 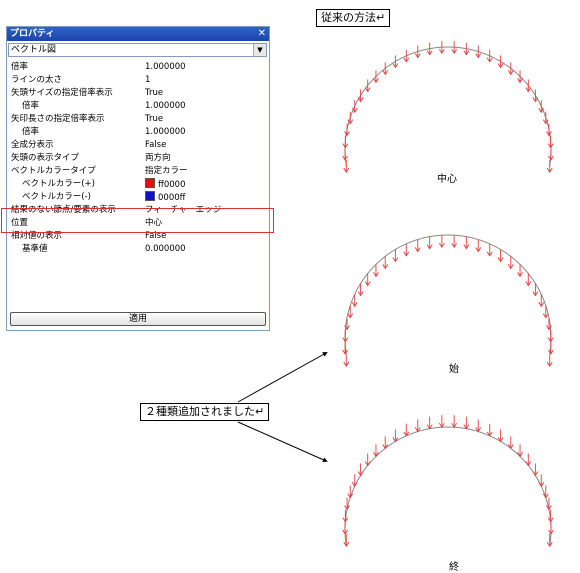 I want to click on pointer-arrow-end, so click(x=282, y=442).